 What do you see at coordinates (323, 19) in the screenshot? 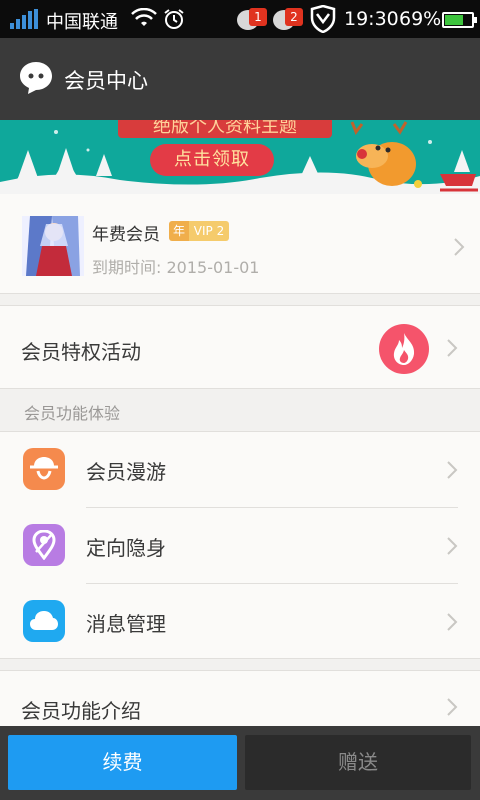
I see `shield-icon` at bounding box center [323, 19].